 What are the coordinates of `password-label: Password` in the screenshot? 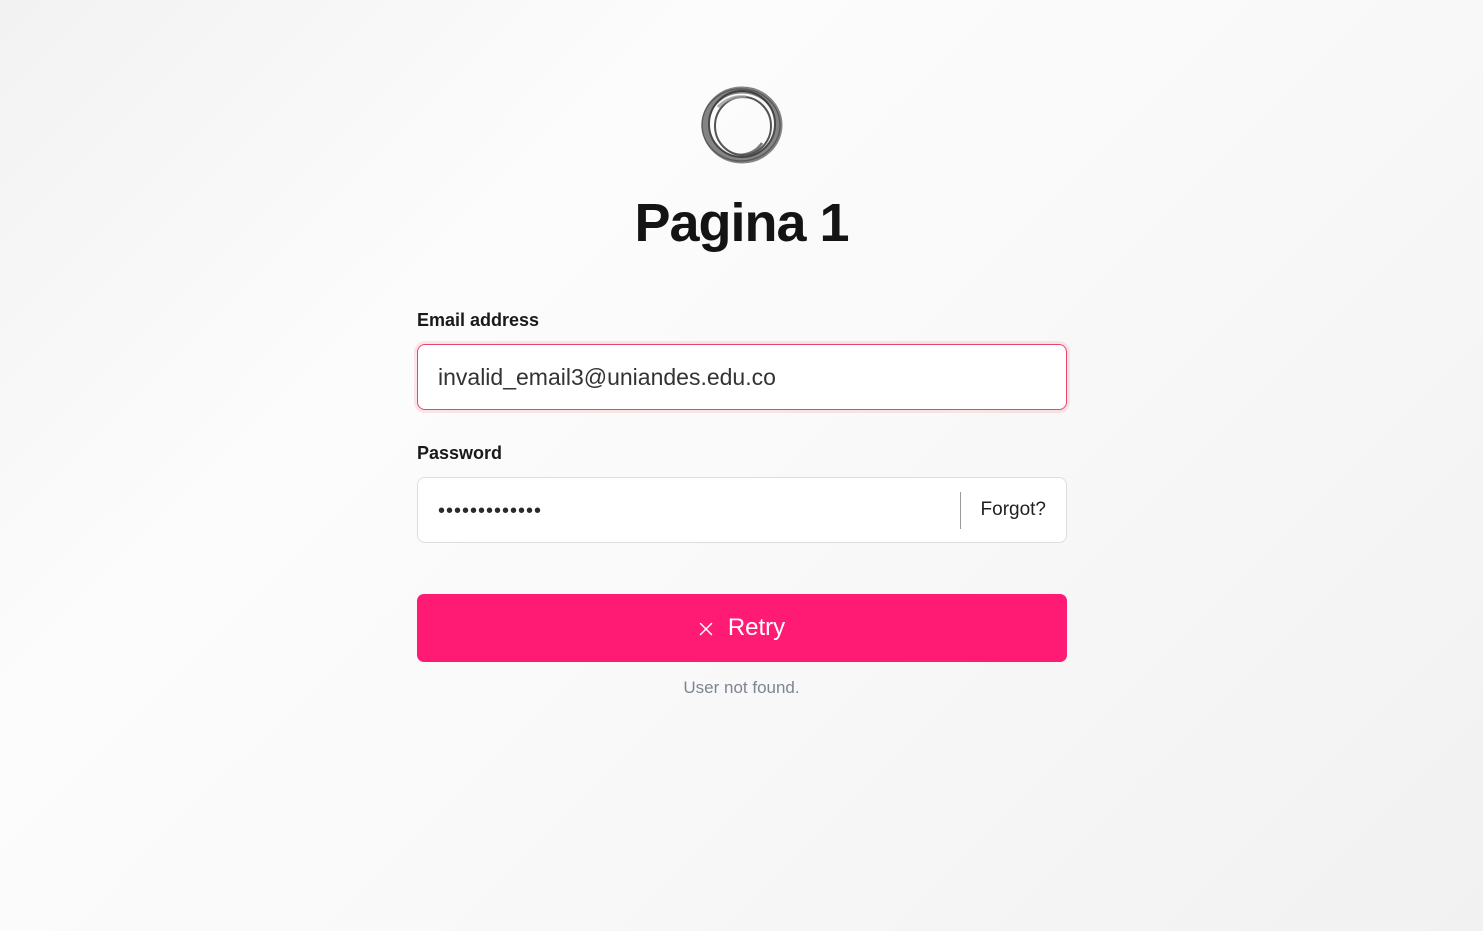 It's located at (460, 453).